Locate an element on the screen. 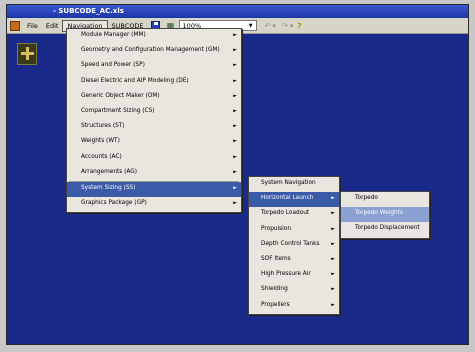 The image size is (475, 352). menu-item-high-pressure-air: High Pressure Air ► is located at coordinates (294, 275).